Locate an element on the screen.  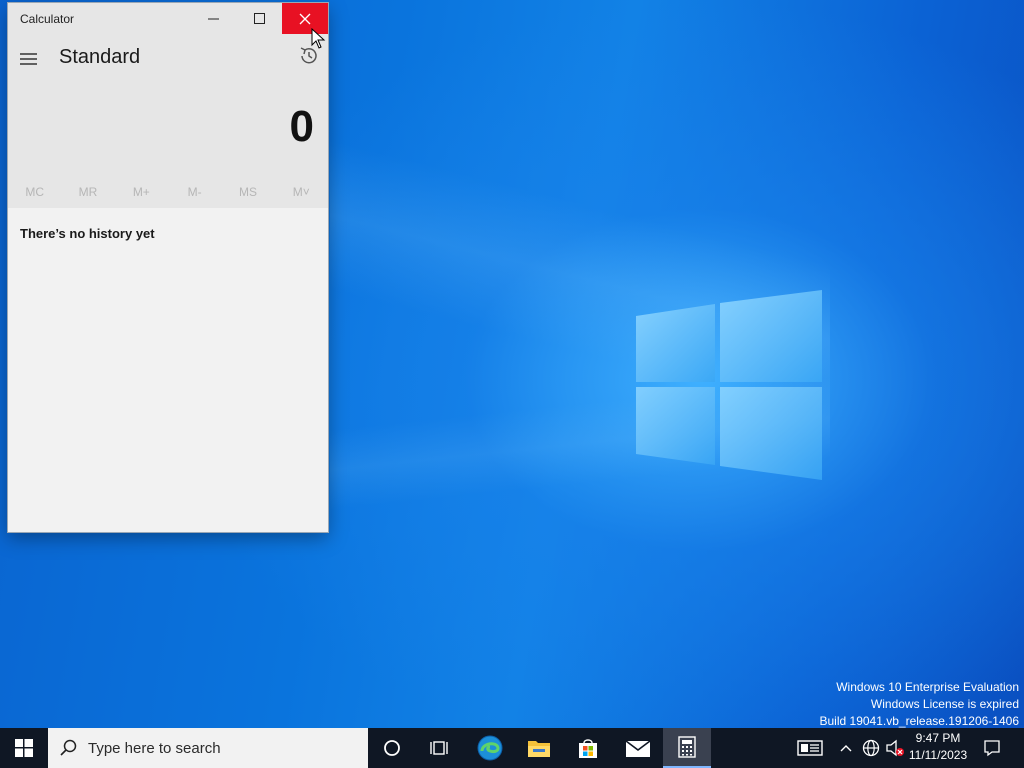
minimize-icon is located at coordinates (213, 19).